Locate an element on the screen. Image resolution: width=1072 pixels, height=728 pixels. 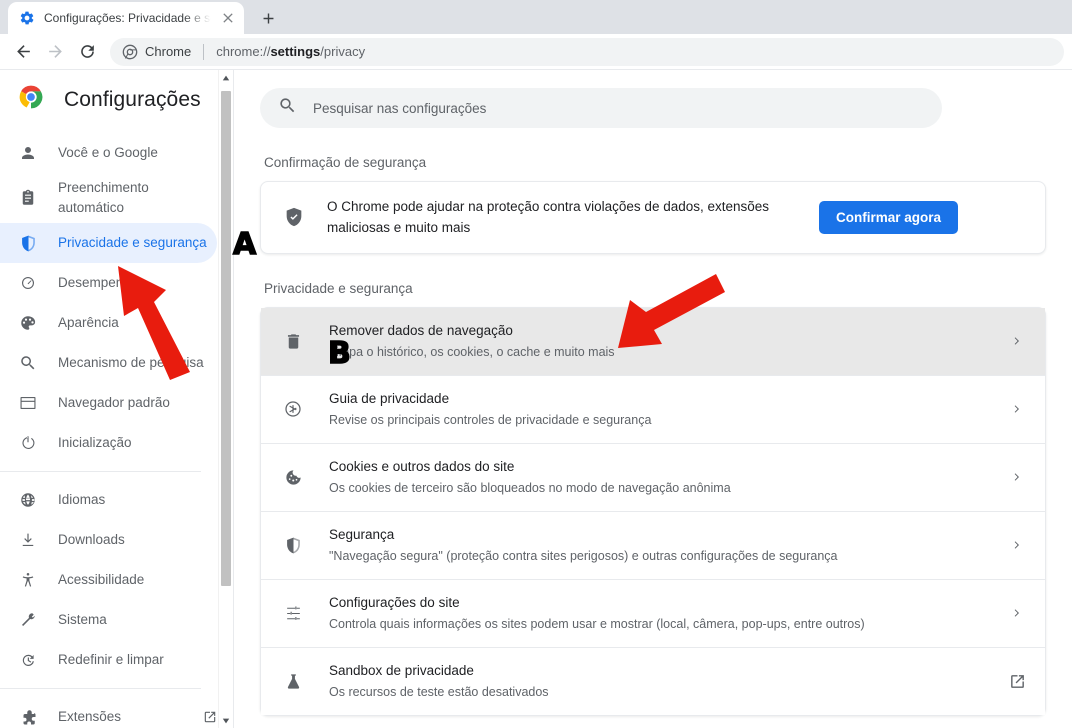
power-icon is located at coordinates (28, 443).